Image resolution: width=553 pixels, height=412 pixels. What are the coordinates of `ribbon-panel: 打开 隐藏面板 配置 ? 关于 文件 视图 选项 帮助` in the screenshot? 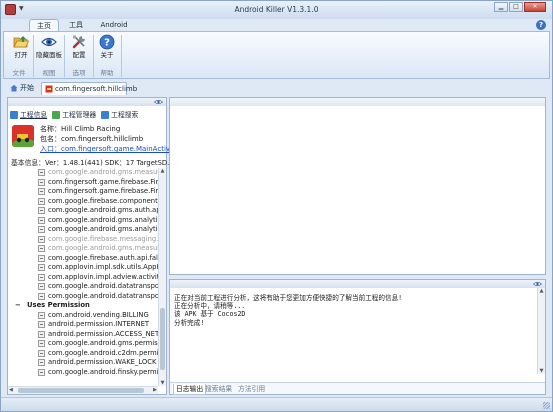 It's located at (276, 55).